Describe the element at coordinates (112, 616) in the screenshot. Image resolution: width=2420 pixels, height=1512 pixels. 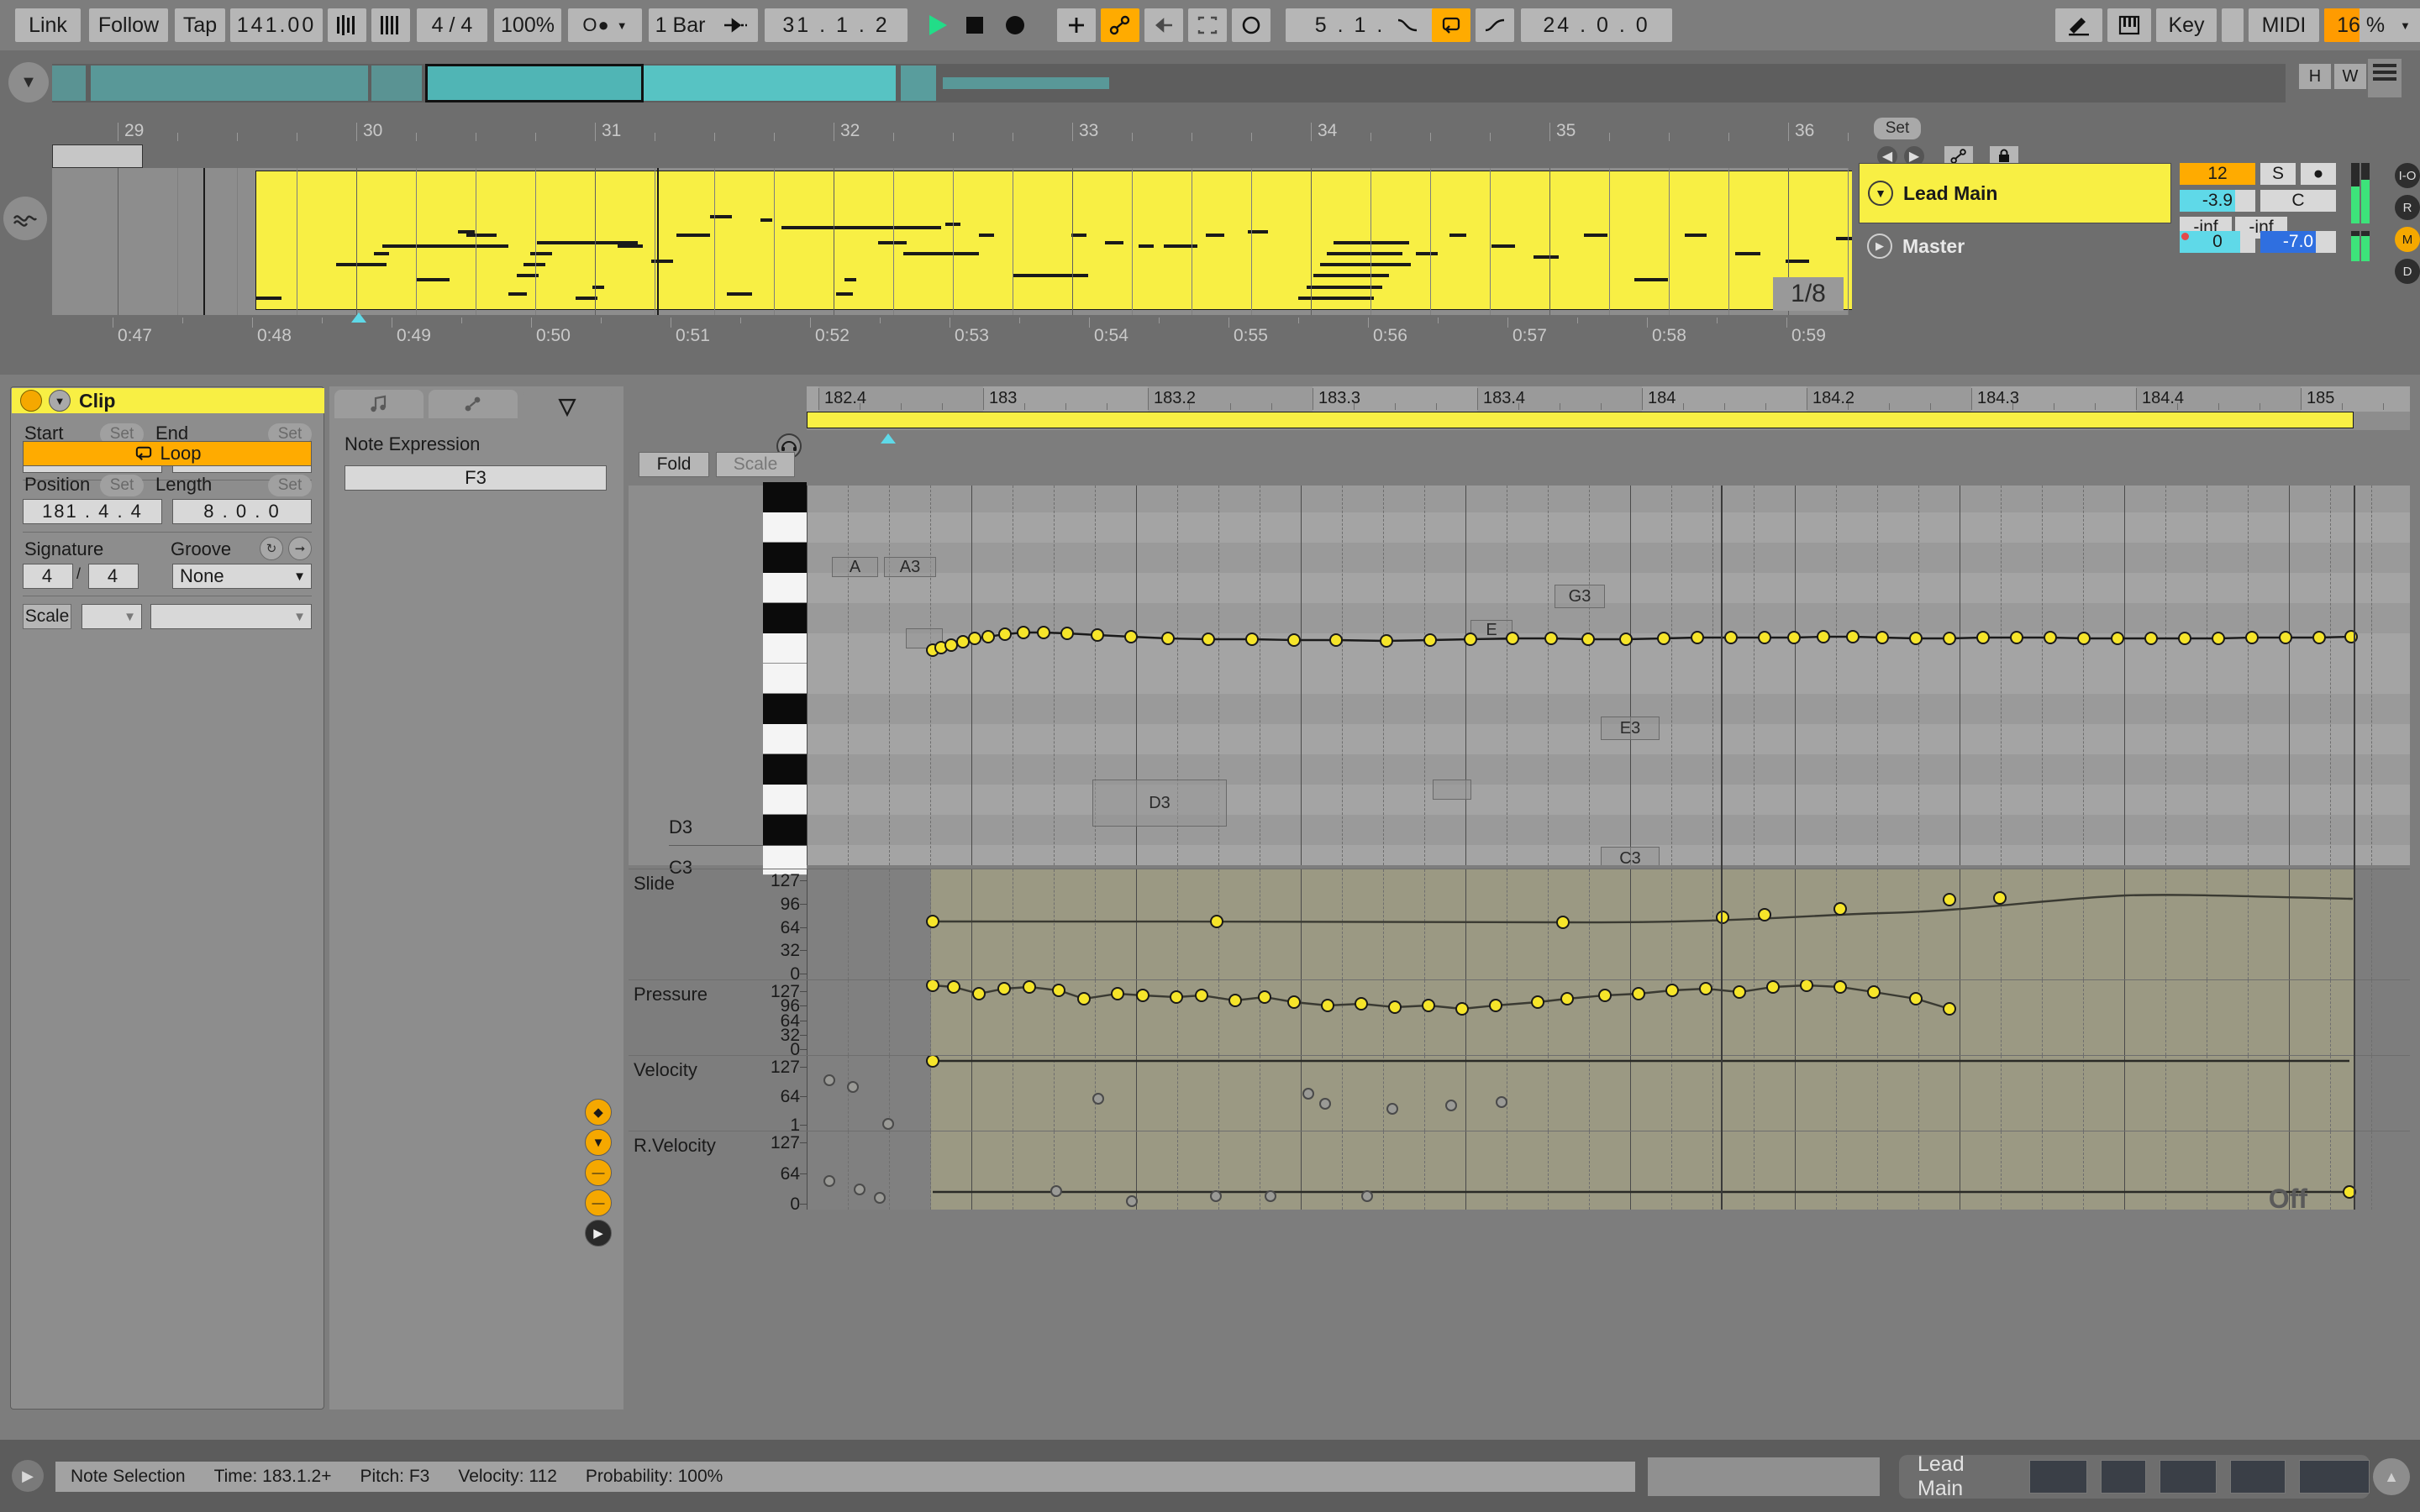
I see `scale-root-selector: ▼` at that location.